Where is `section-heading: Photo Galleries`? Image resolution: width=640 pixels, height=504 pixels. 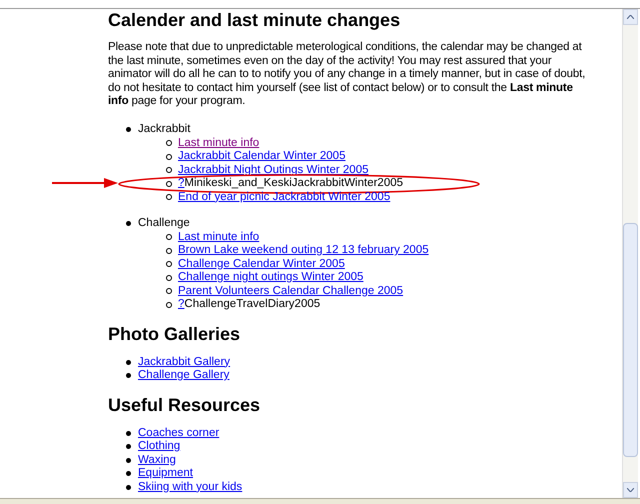
section-heading: Photo Galleries is located at coordinates (175, 334).